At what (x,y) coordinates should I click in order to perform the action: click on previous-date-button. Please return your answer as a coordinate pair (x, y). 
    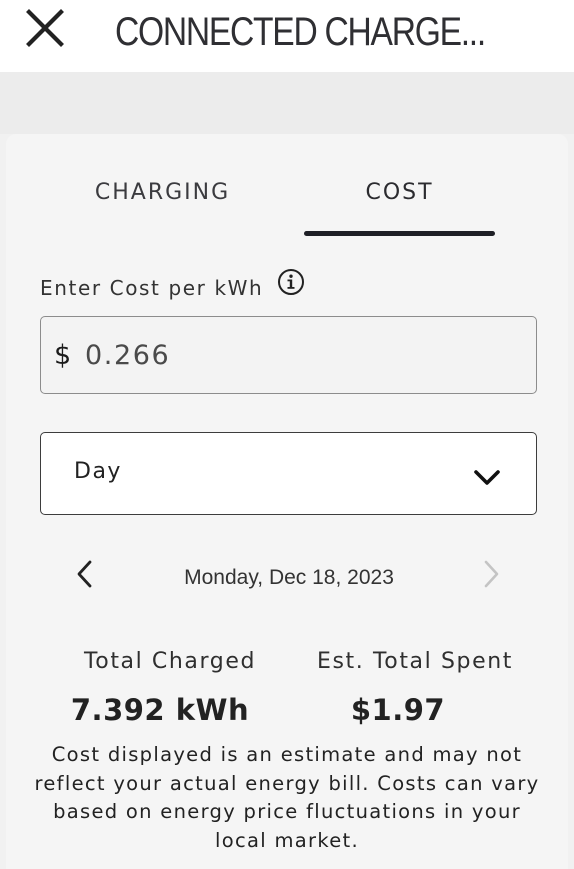
    Looking at the image, I should click on (86, 574).